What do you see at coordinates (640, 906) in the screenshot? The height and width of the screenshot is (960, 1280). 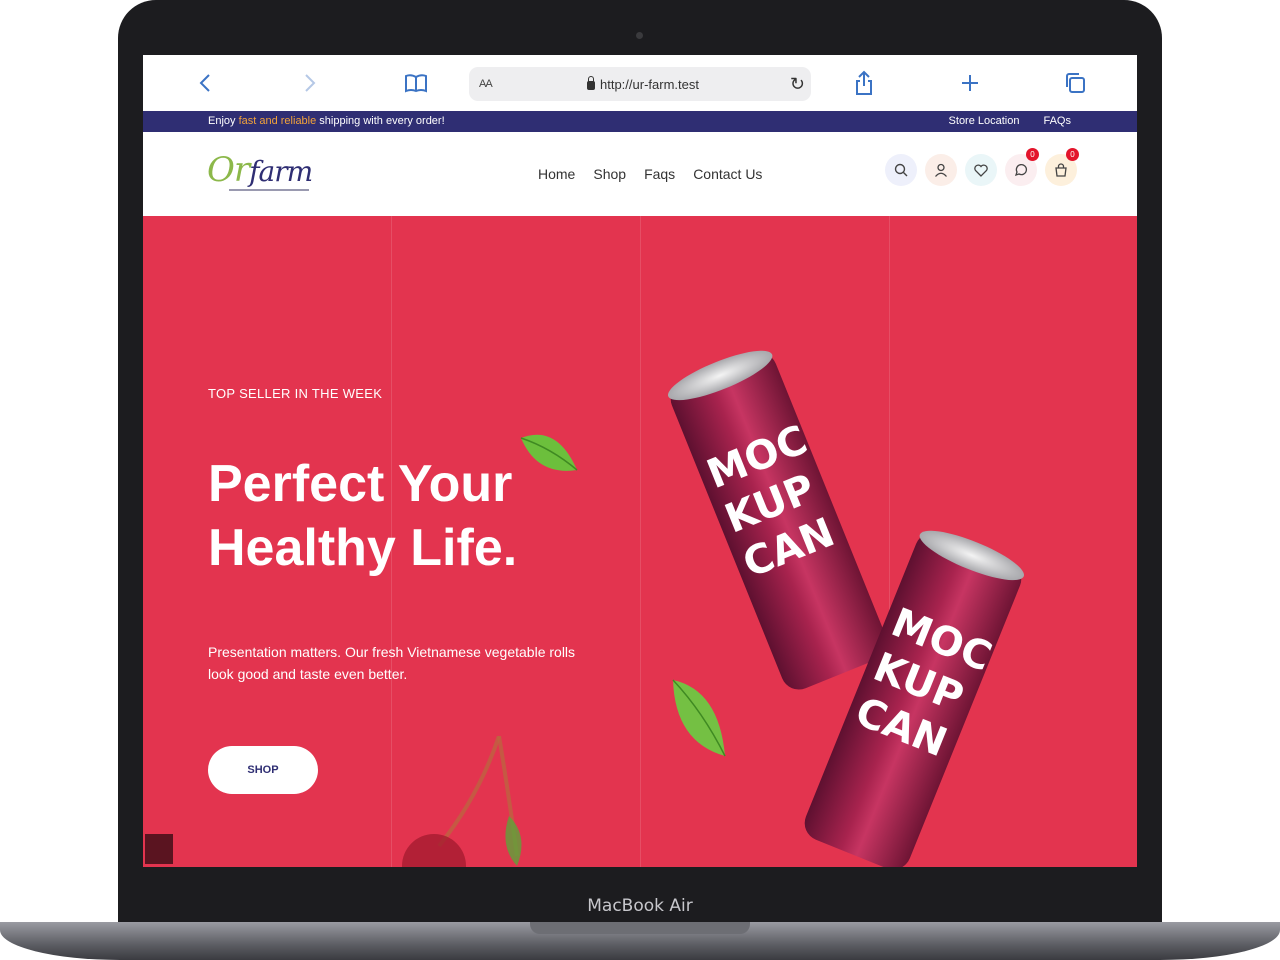 I see `laptop-brand-label: MacBook Air` at bounding box center [640, 906].